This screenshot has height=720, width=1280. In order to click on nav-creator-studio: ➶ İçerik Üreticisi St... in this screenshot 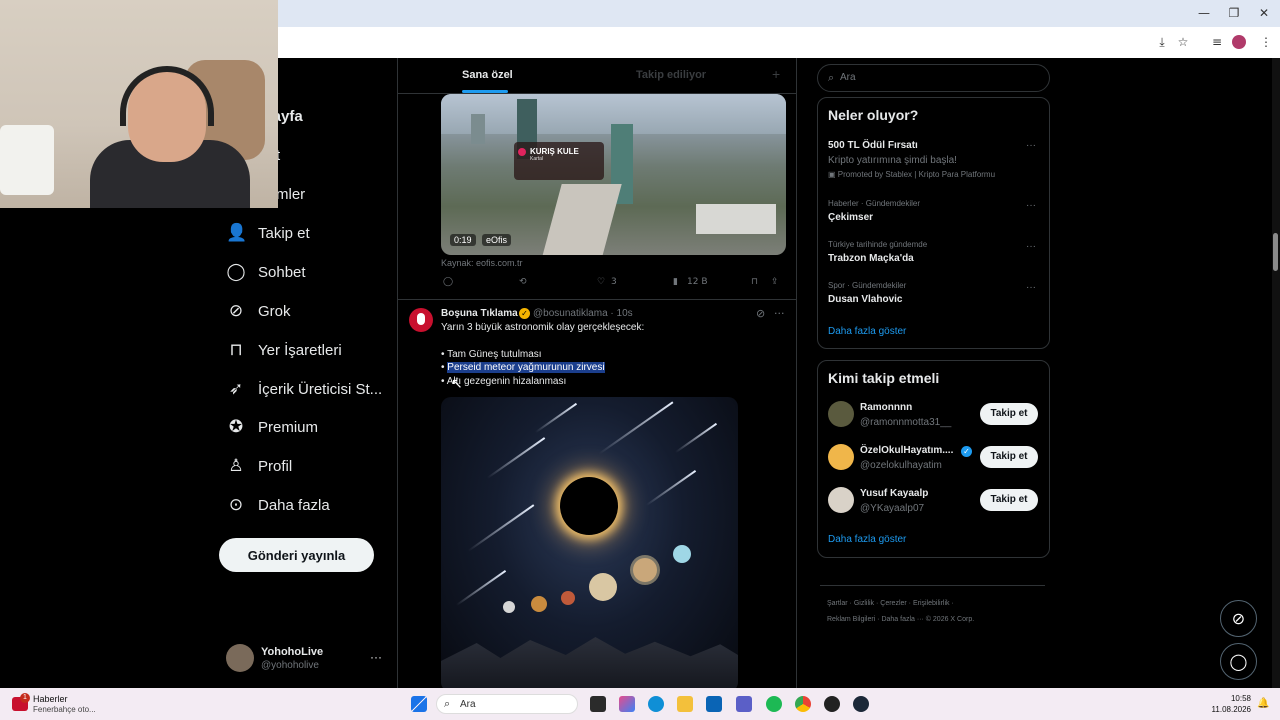, I will do `click(304, 389)`.